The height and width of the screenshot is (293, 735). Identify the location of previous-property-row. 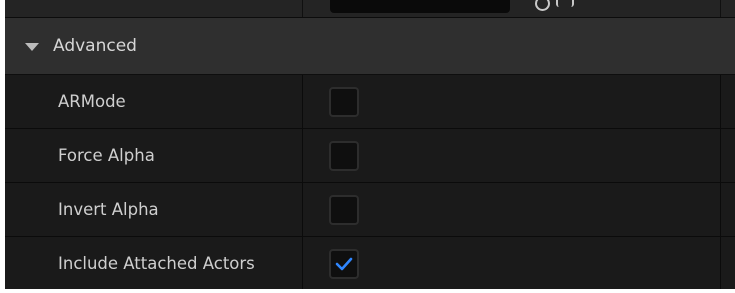
(370, 9).